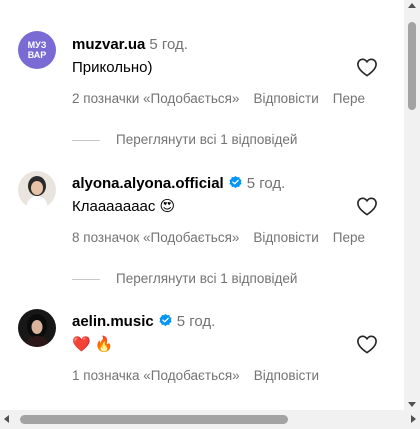 This screenshot has height=429, width=420. Describe the element at coordinates (412, 5) in the screenshot. I see `scroll-up-arrow-icon` at that location.